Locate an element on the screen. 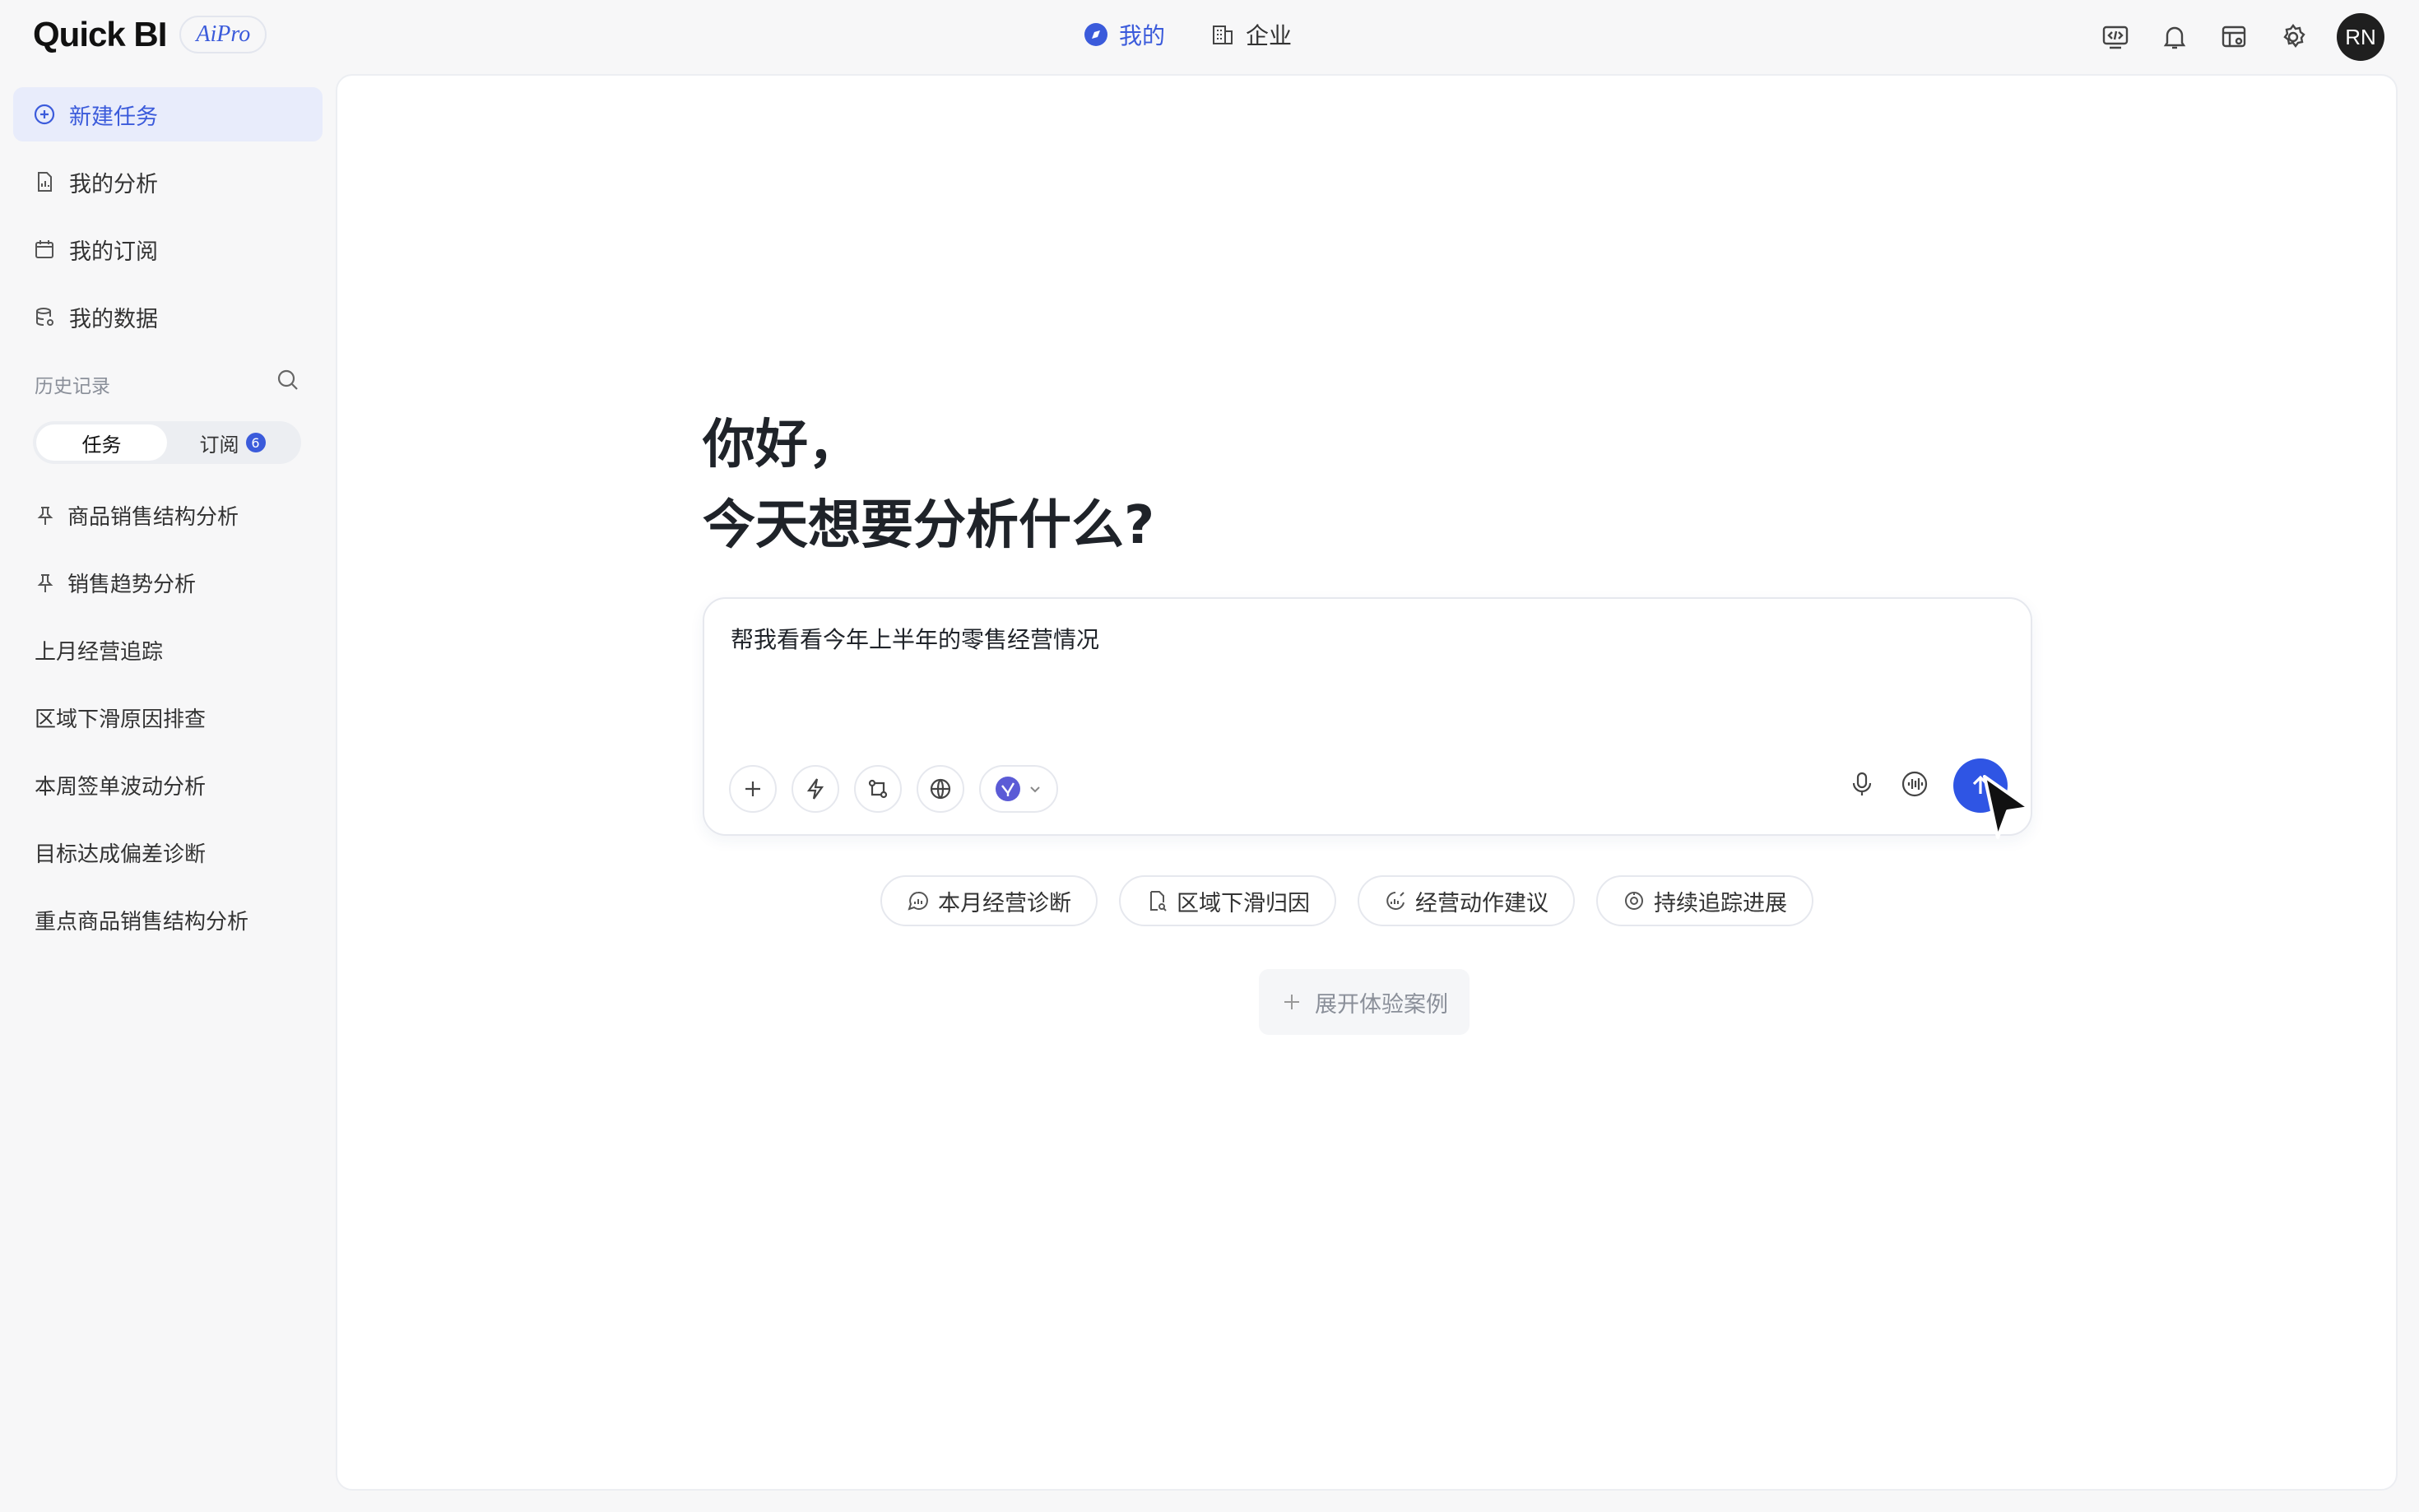 This screenshot has height=1512, width=2419. suggestion-chips: 本月经营诊断 区域下滑归因 经营动作建议 持续追踪进展 is located at coordinates (1346, 900).